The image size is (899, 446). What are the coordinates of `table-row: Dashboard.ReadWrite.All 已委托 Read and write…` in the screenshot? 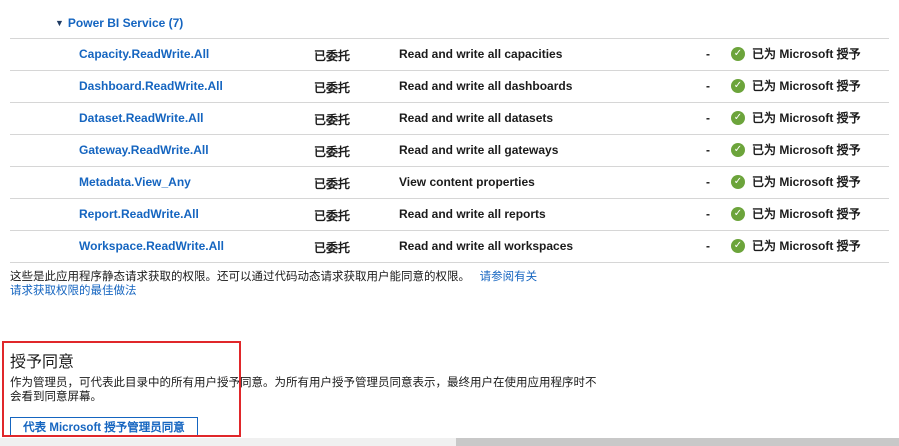 It's located at (449, 87).